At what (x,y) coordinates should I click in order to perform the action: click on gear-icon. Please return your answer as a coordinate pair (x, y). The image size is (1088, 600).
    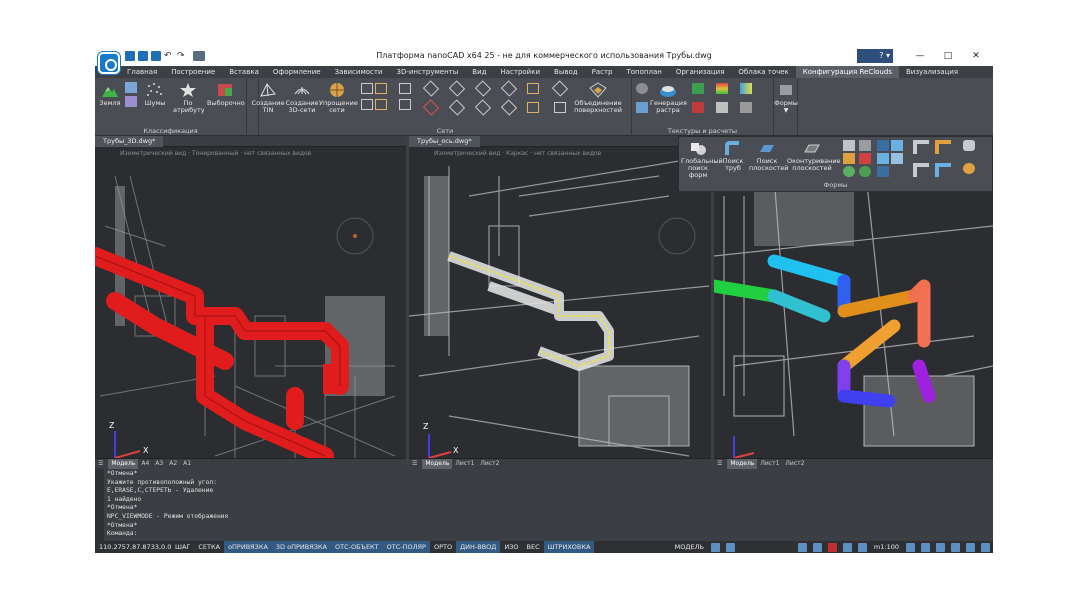
    Looking at the image, I should click on (642, 88).